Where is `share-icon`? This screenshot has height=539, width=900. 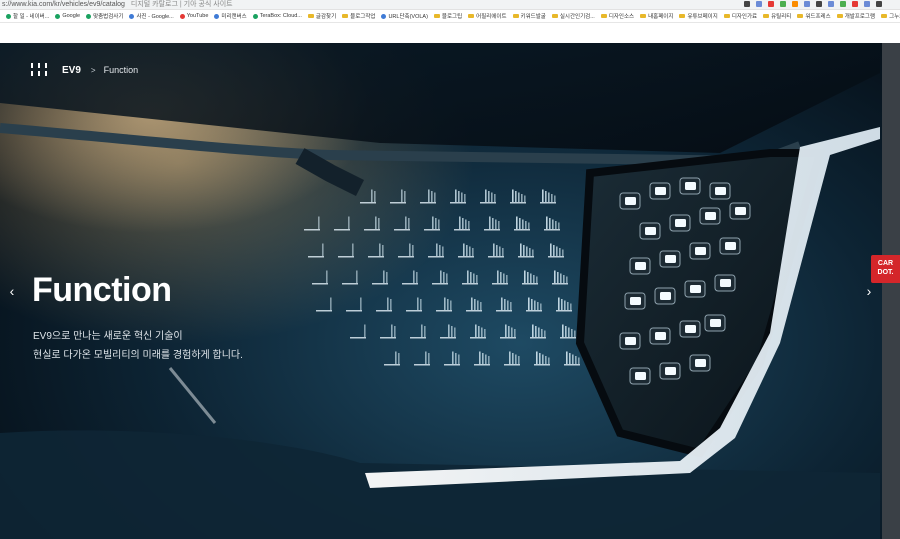
share-icon is located at coordinates (747, 4).